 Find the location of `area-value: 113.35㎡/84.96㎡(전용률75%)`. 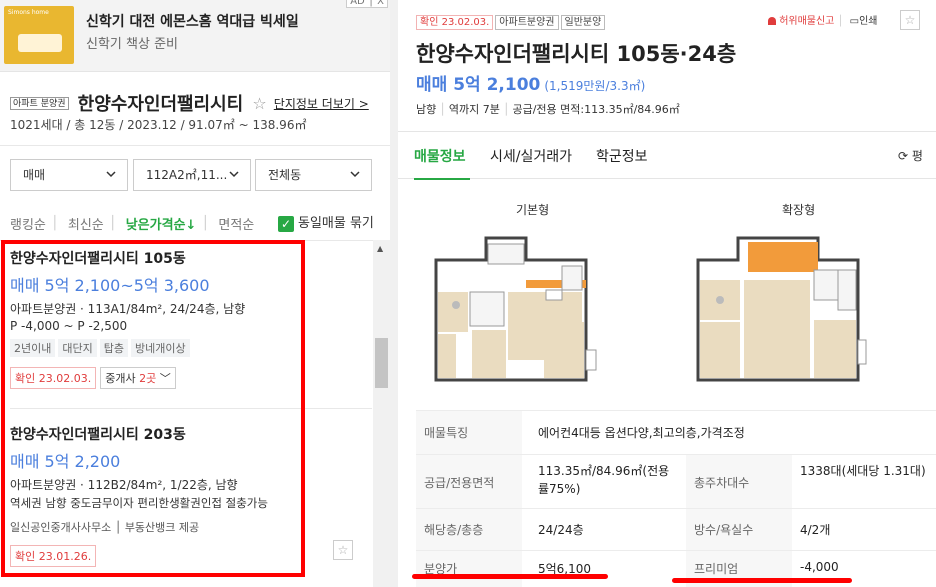

area-value: 113.35㎡/84.96㎡(전용률75%) is located at coordinates (604, 480).